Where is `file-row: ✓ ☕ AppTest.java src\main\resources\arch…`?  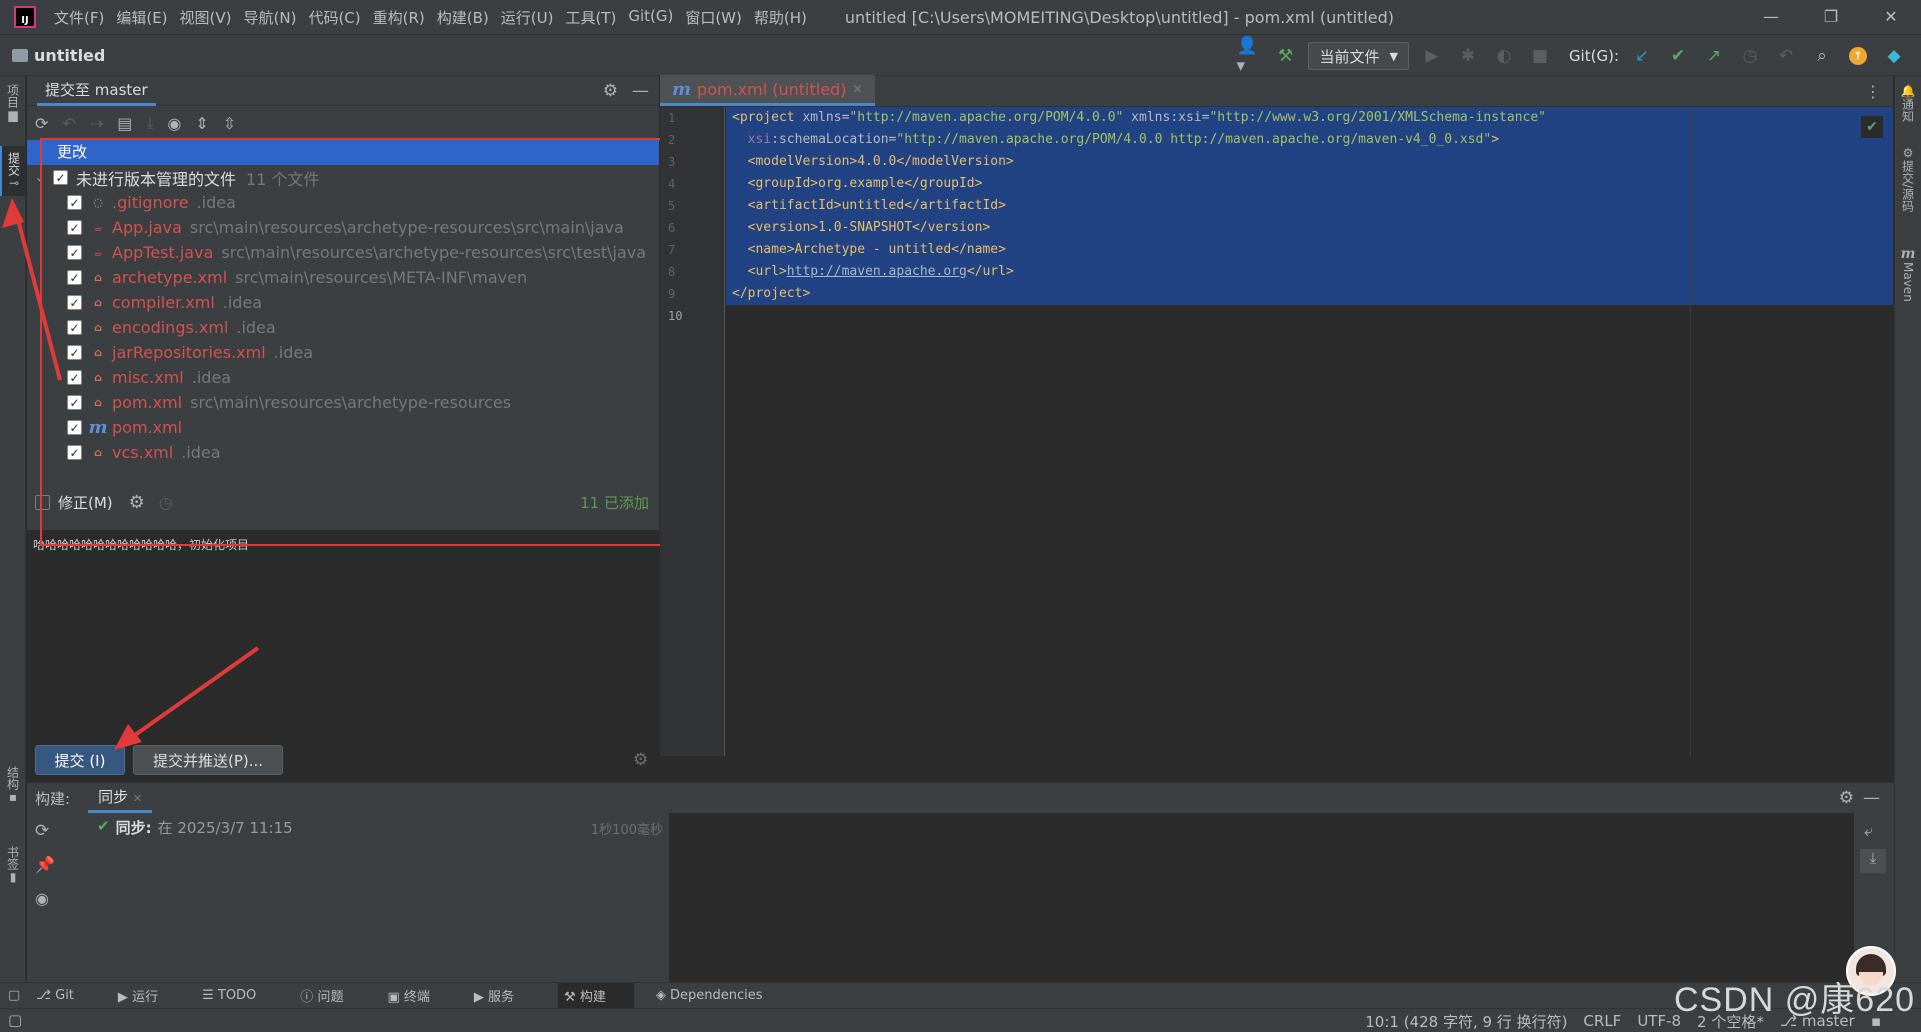
file-row: ✓ ☕ AppTest.java src\main\resources\arch… is located at coordinates (343, 252).